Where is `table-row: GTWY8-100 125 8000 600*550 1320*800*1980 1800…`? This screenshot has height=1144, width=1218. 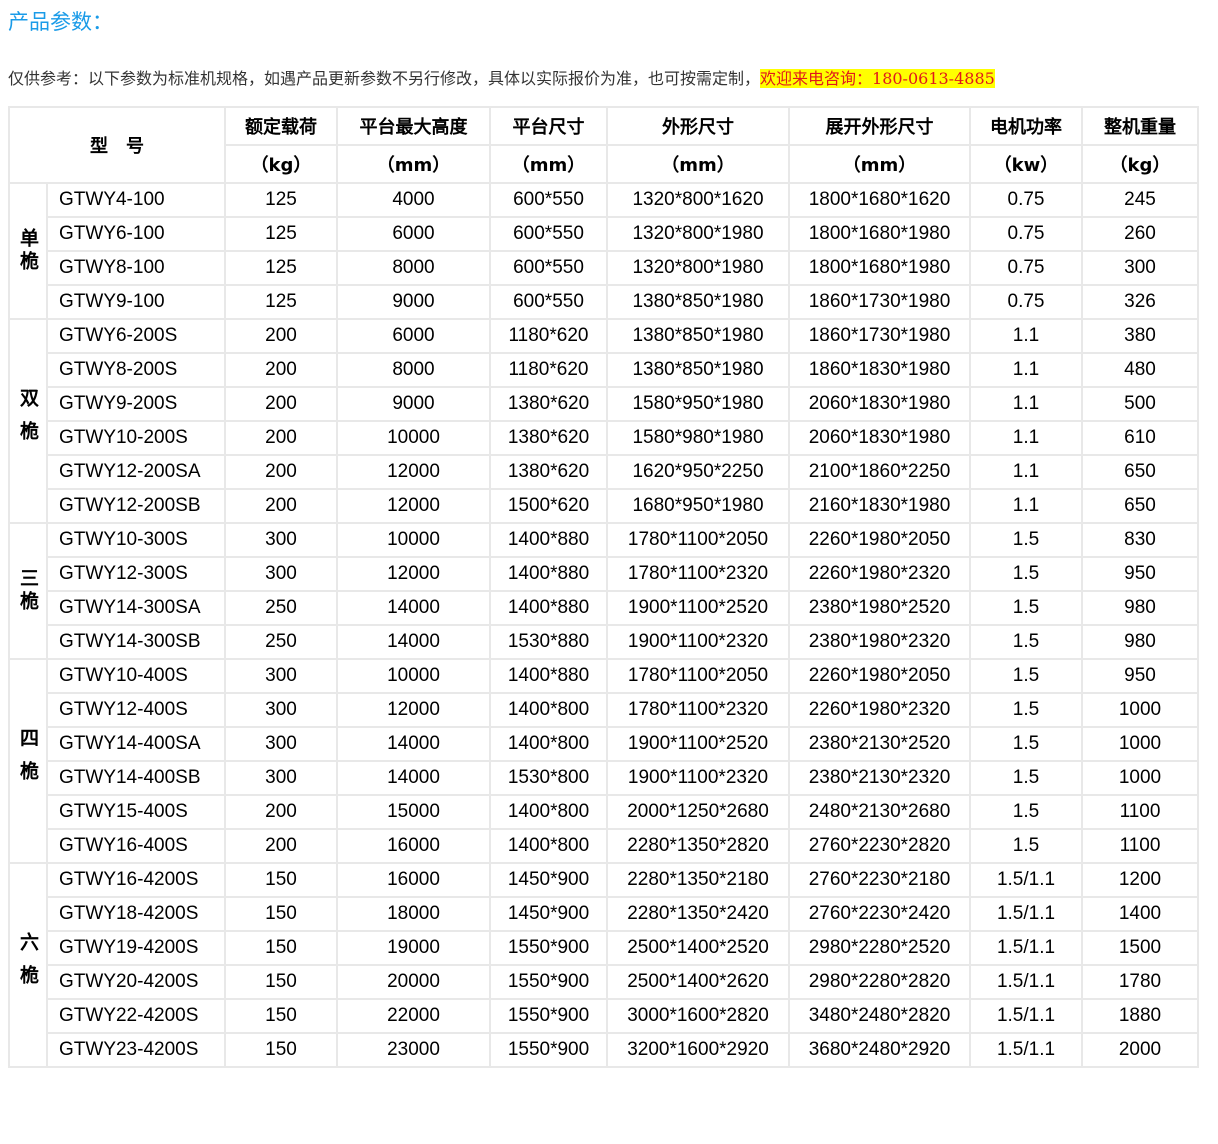
table-row: GTWY8-100 125 8000 600*550 1320*800*1980 1800… is located at coordinates (604, 268).